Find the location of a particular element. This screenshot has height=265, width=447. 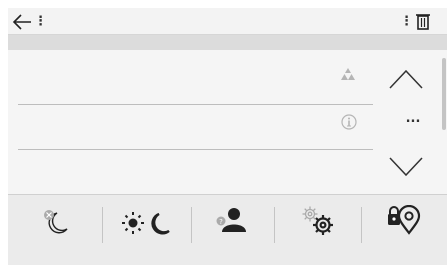

night-mode-off-button is located at coordinates (55, 224).